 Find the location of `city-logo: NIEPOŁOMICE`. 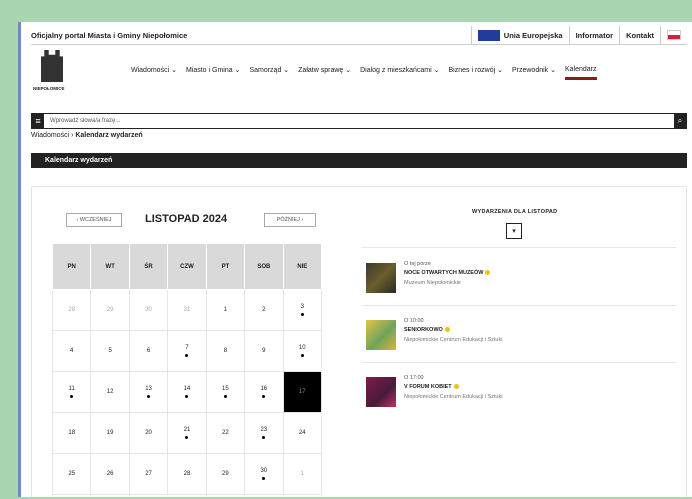

city-logo: NIEPOŁOMICE is located at coordinates (53, 72).